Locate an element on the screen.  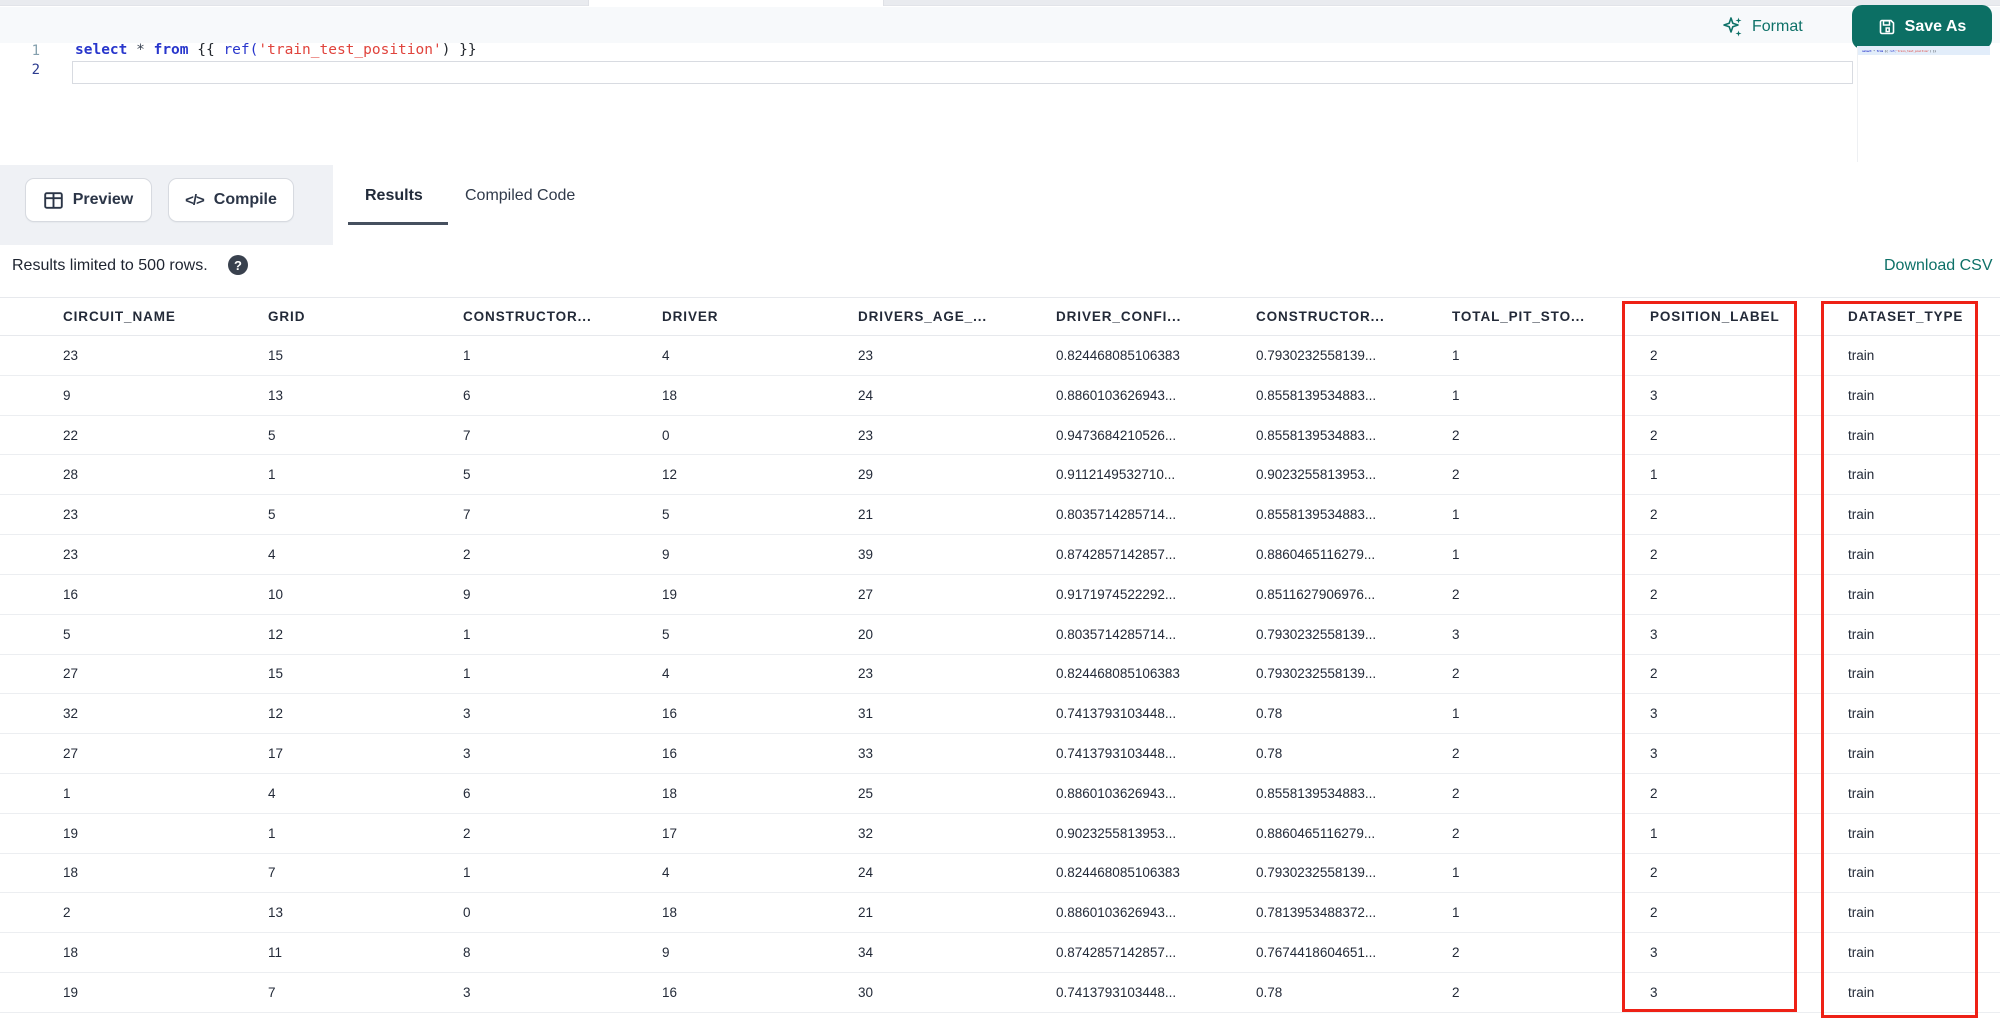
table-cell: 0.78 is located at coordinates (1269, 754).